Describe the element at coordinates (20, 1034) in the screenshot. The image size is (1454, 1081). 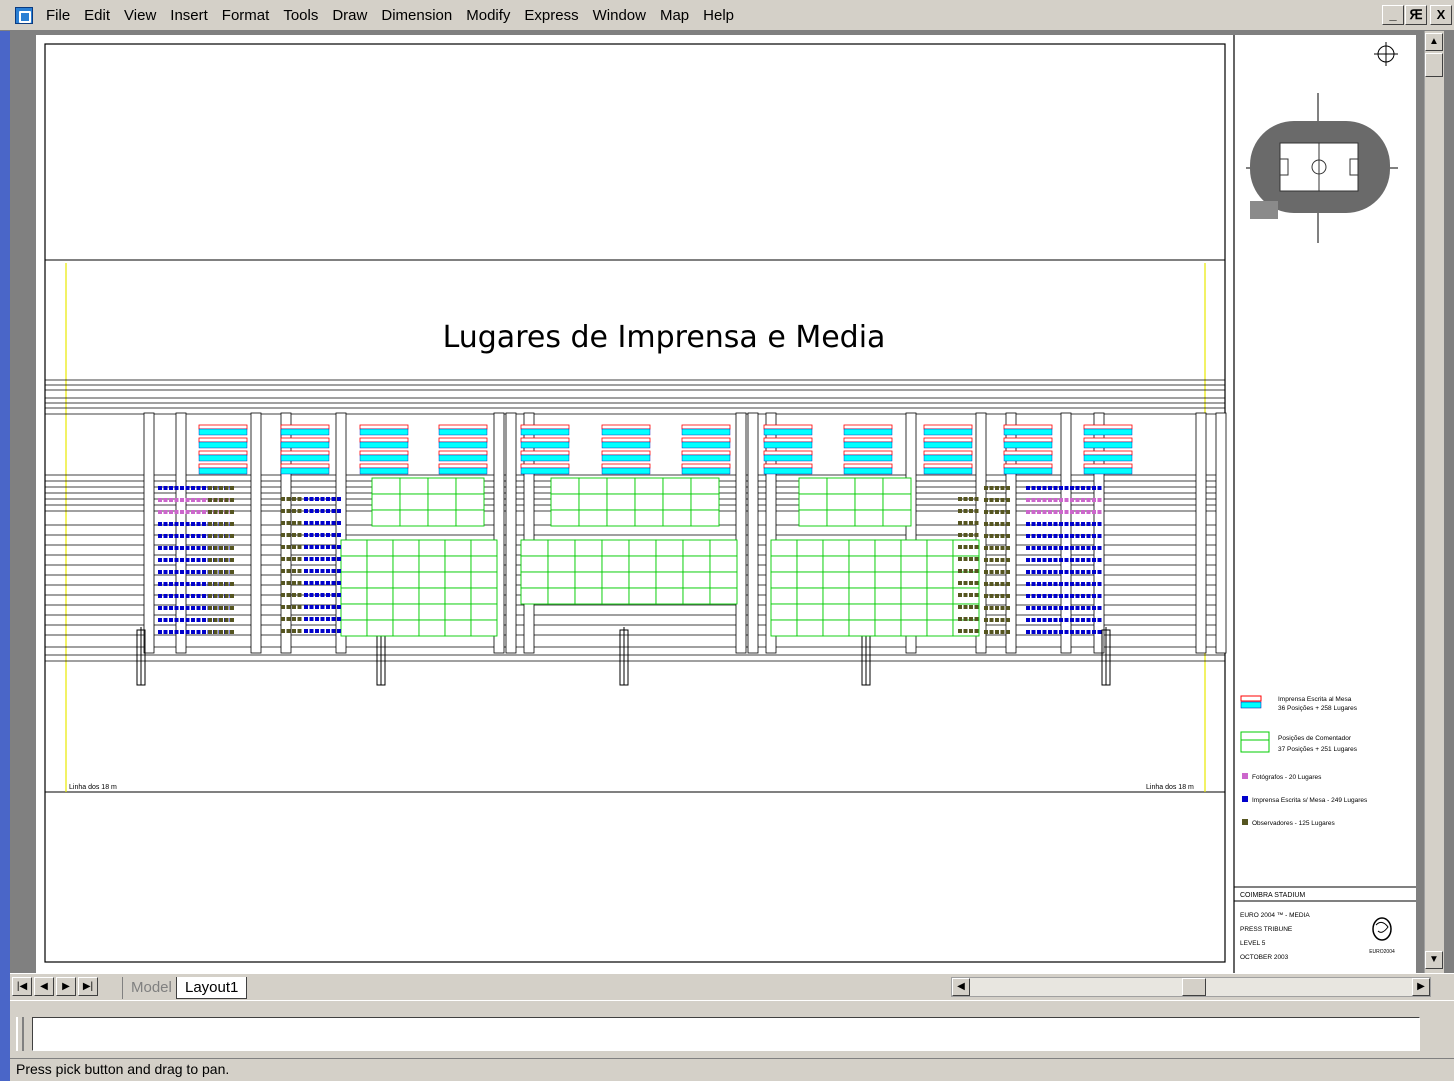
I see `command-line-grip` at that location.